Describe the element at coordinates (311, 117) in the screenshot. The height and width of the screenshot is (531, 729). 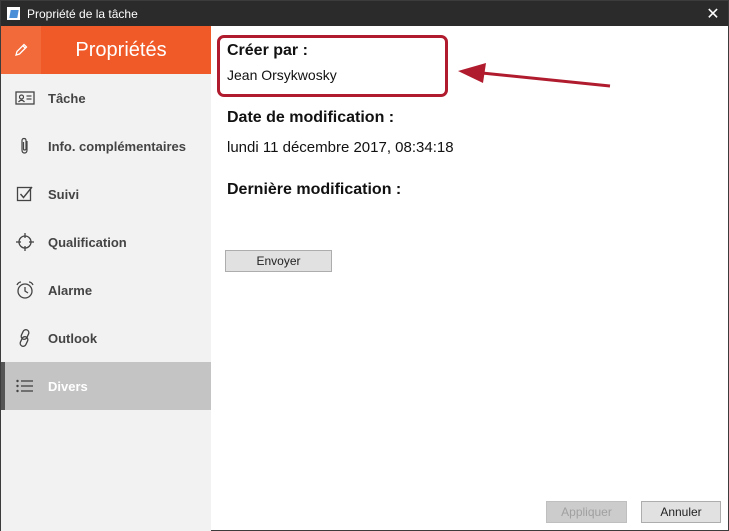
I see `modified-date-label: Date de modification :` at that location.